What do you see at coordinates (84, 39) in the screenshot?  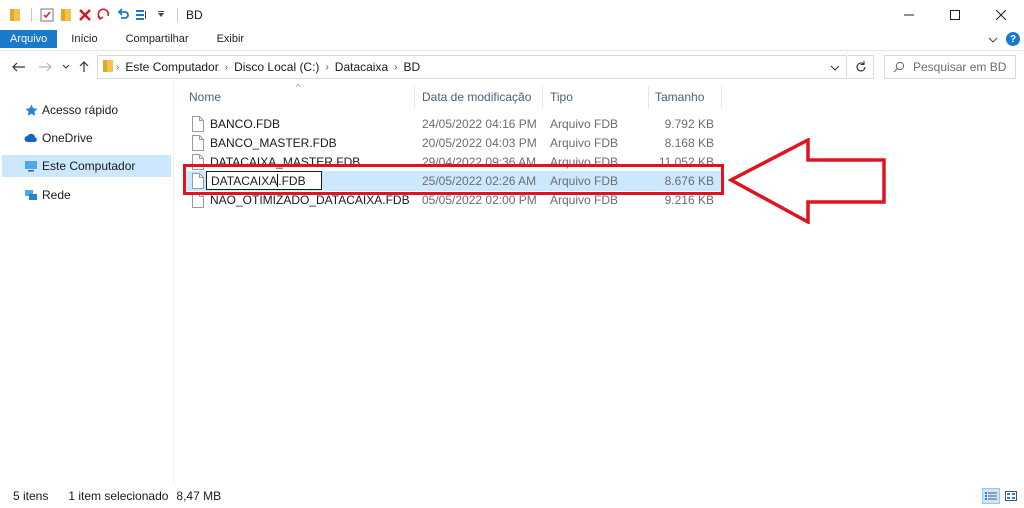 I see `tab-inicio: Início` at bounding box center [84, 39].